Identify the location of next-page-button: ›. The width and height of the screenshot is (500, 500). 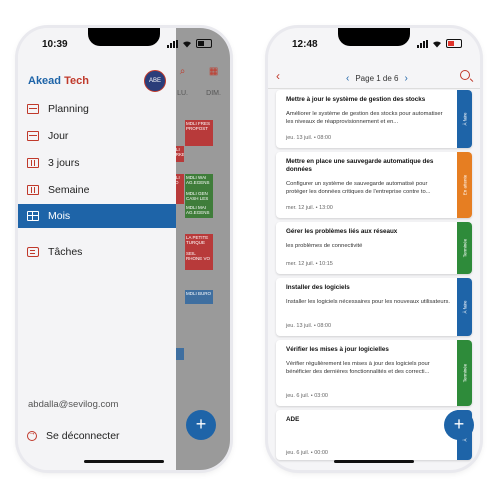
(406, 78).